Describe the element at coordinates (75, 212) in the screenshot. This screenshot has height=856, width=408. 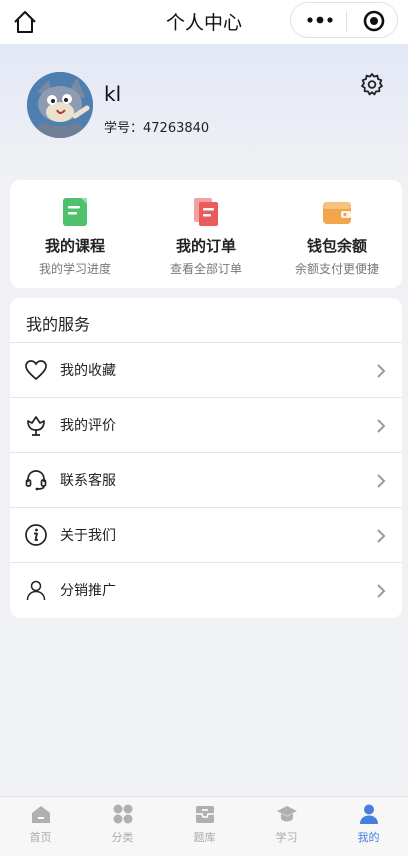
I see `book-icon` at that location.